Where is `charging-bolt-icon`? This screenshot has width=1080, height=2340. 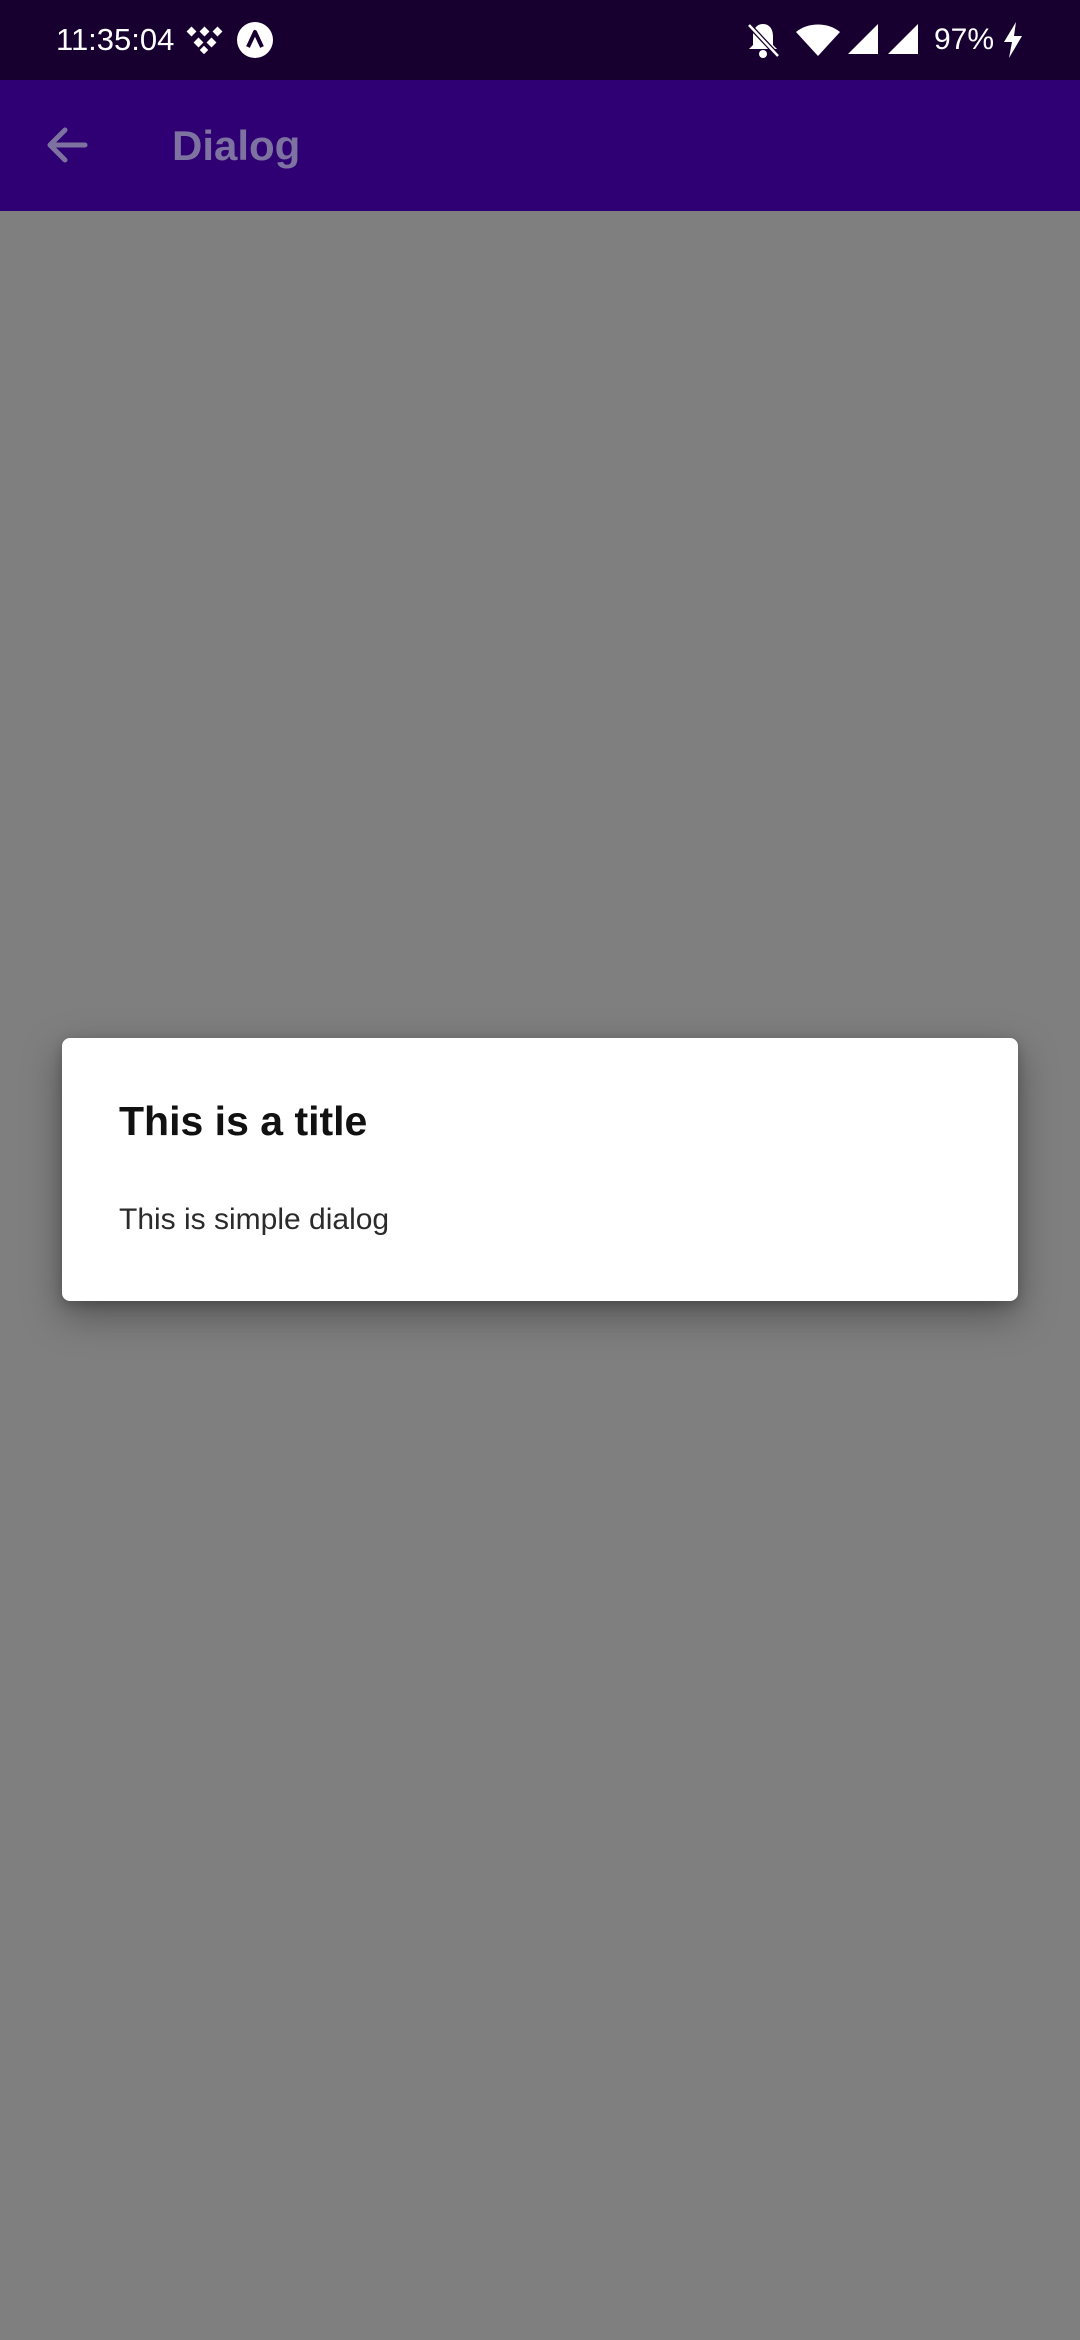
charging-bolt-icon is located at coordinates (1013, 40).